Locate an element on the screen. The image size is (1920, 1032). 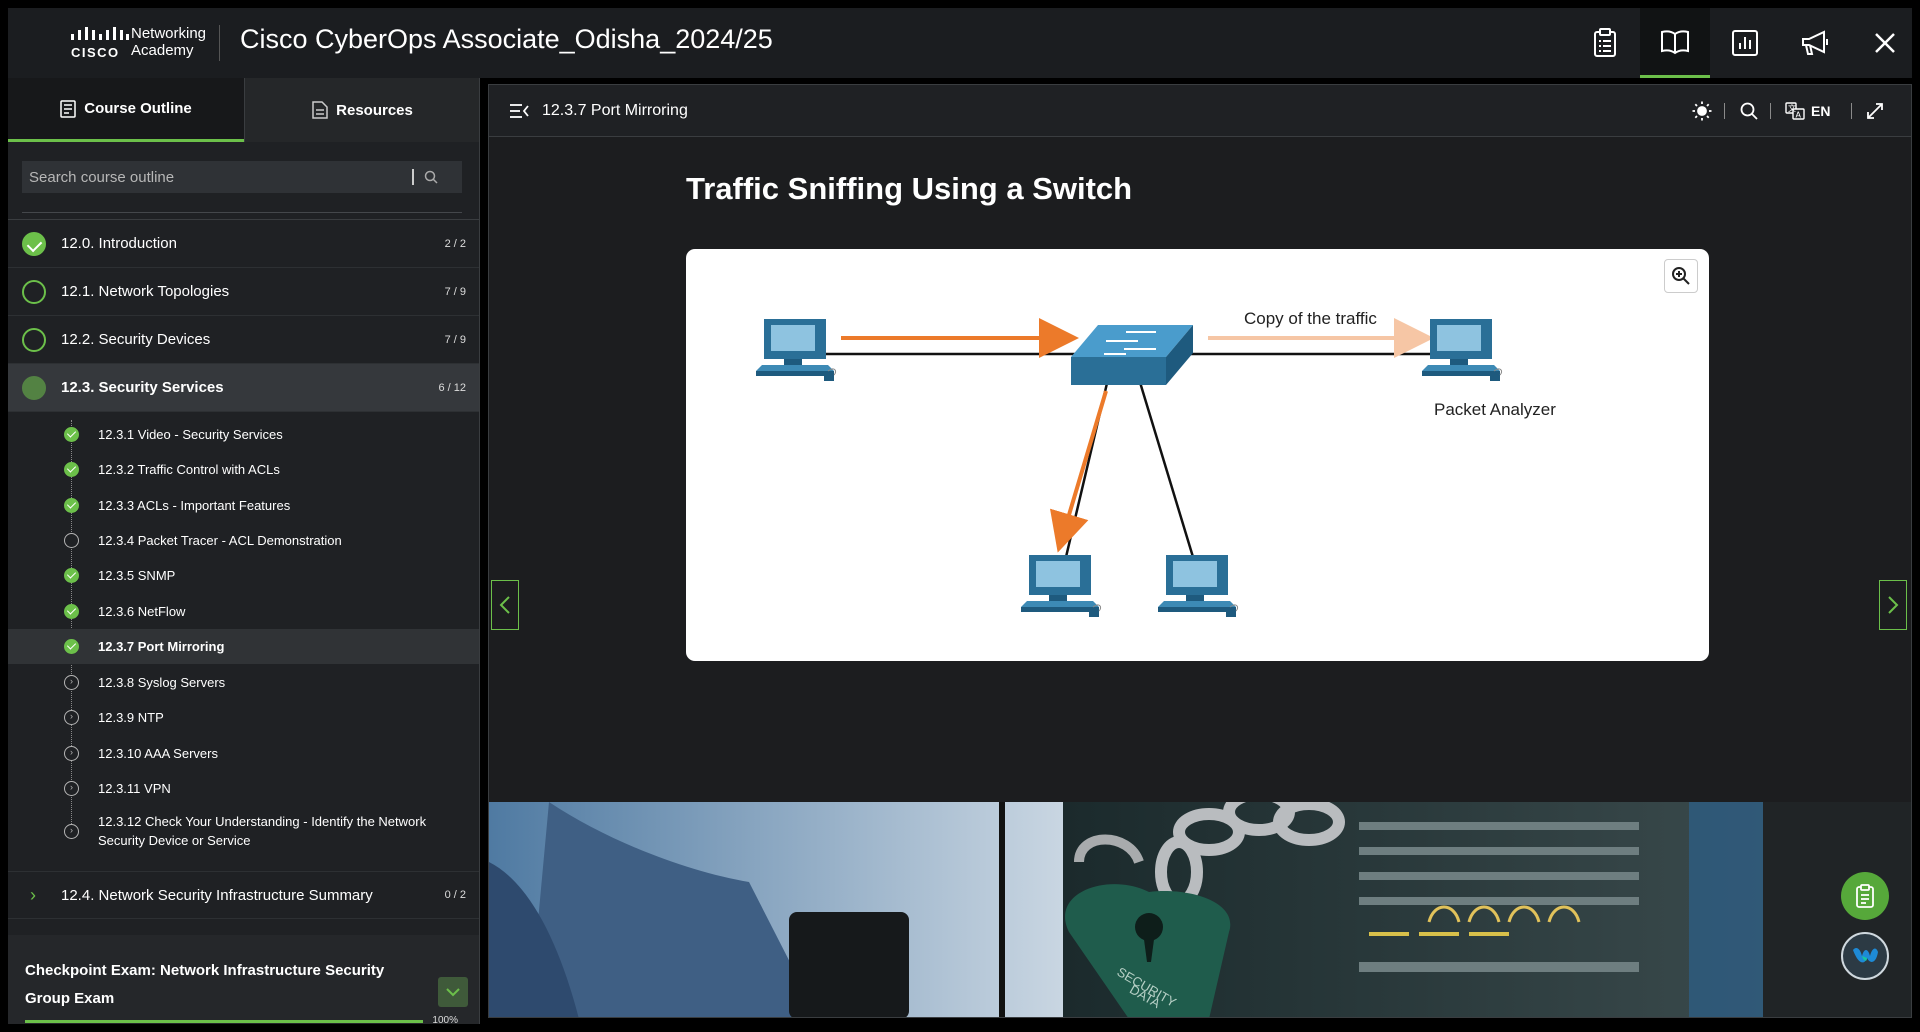
chevron-left-icon is located at coordinates (504, 605).